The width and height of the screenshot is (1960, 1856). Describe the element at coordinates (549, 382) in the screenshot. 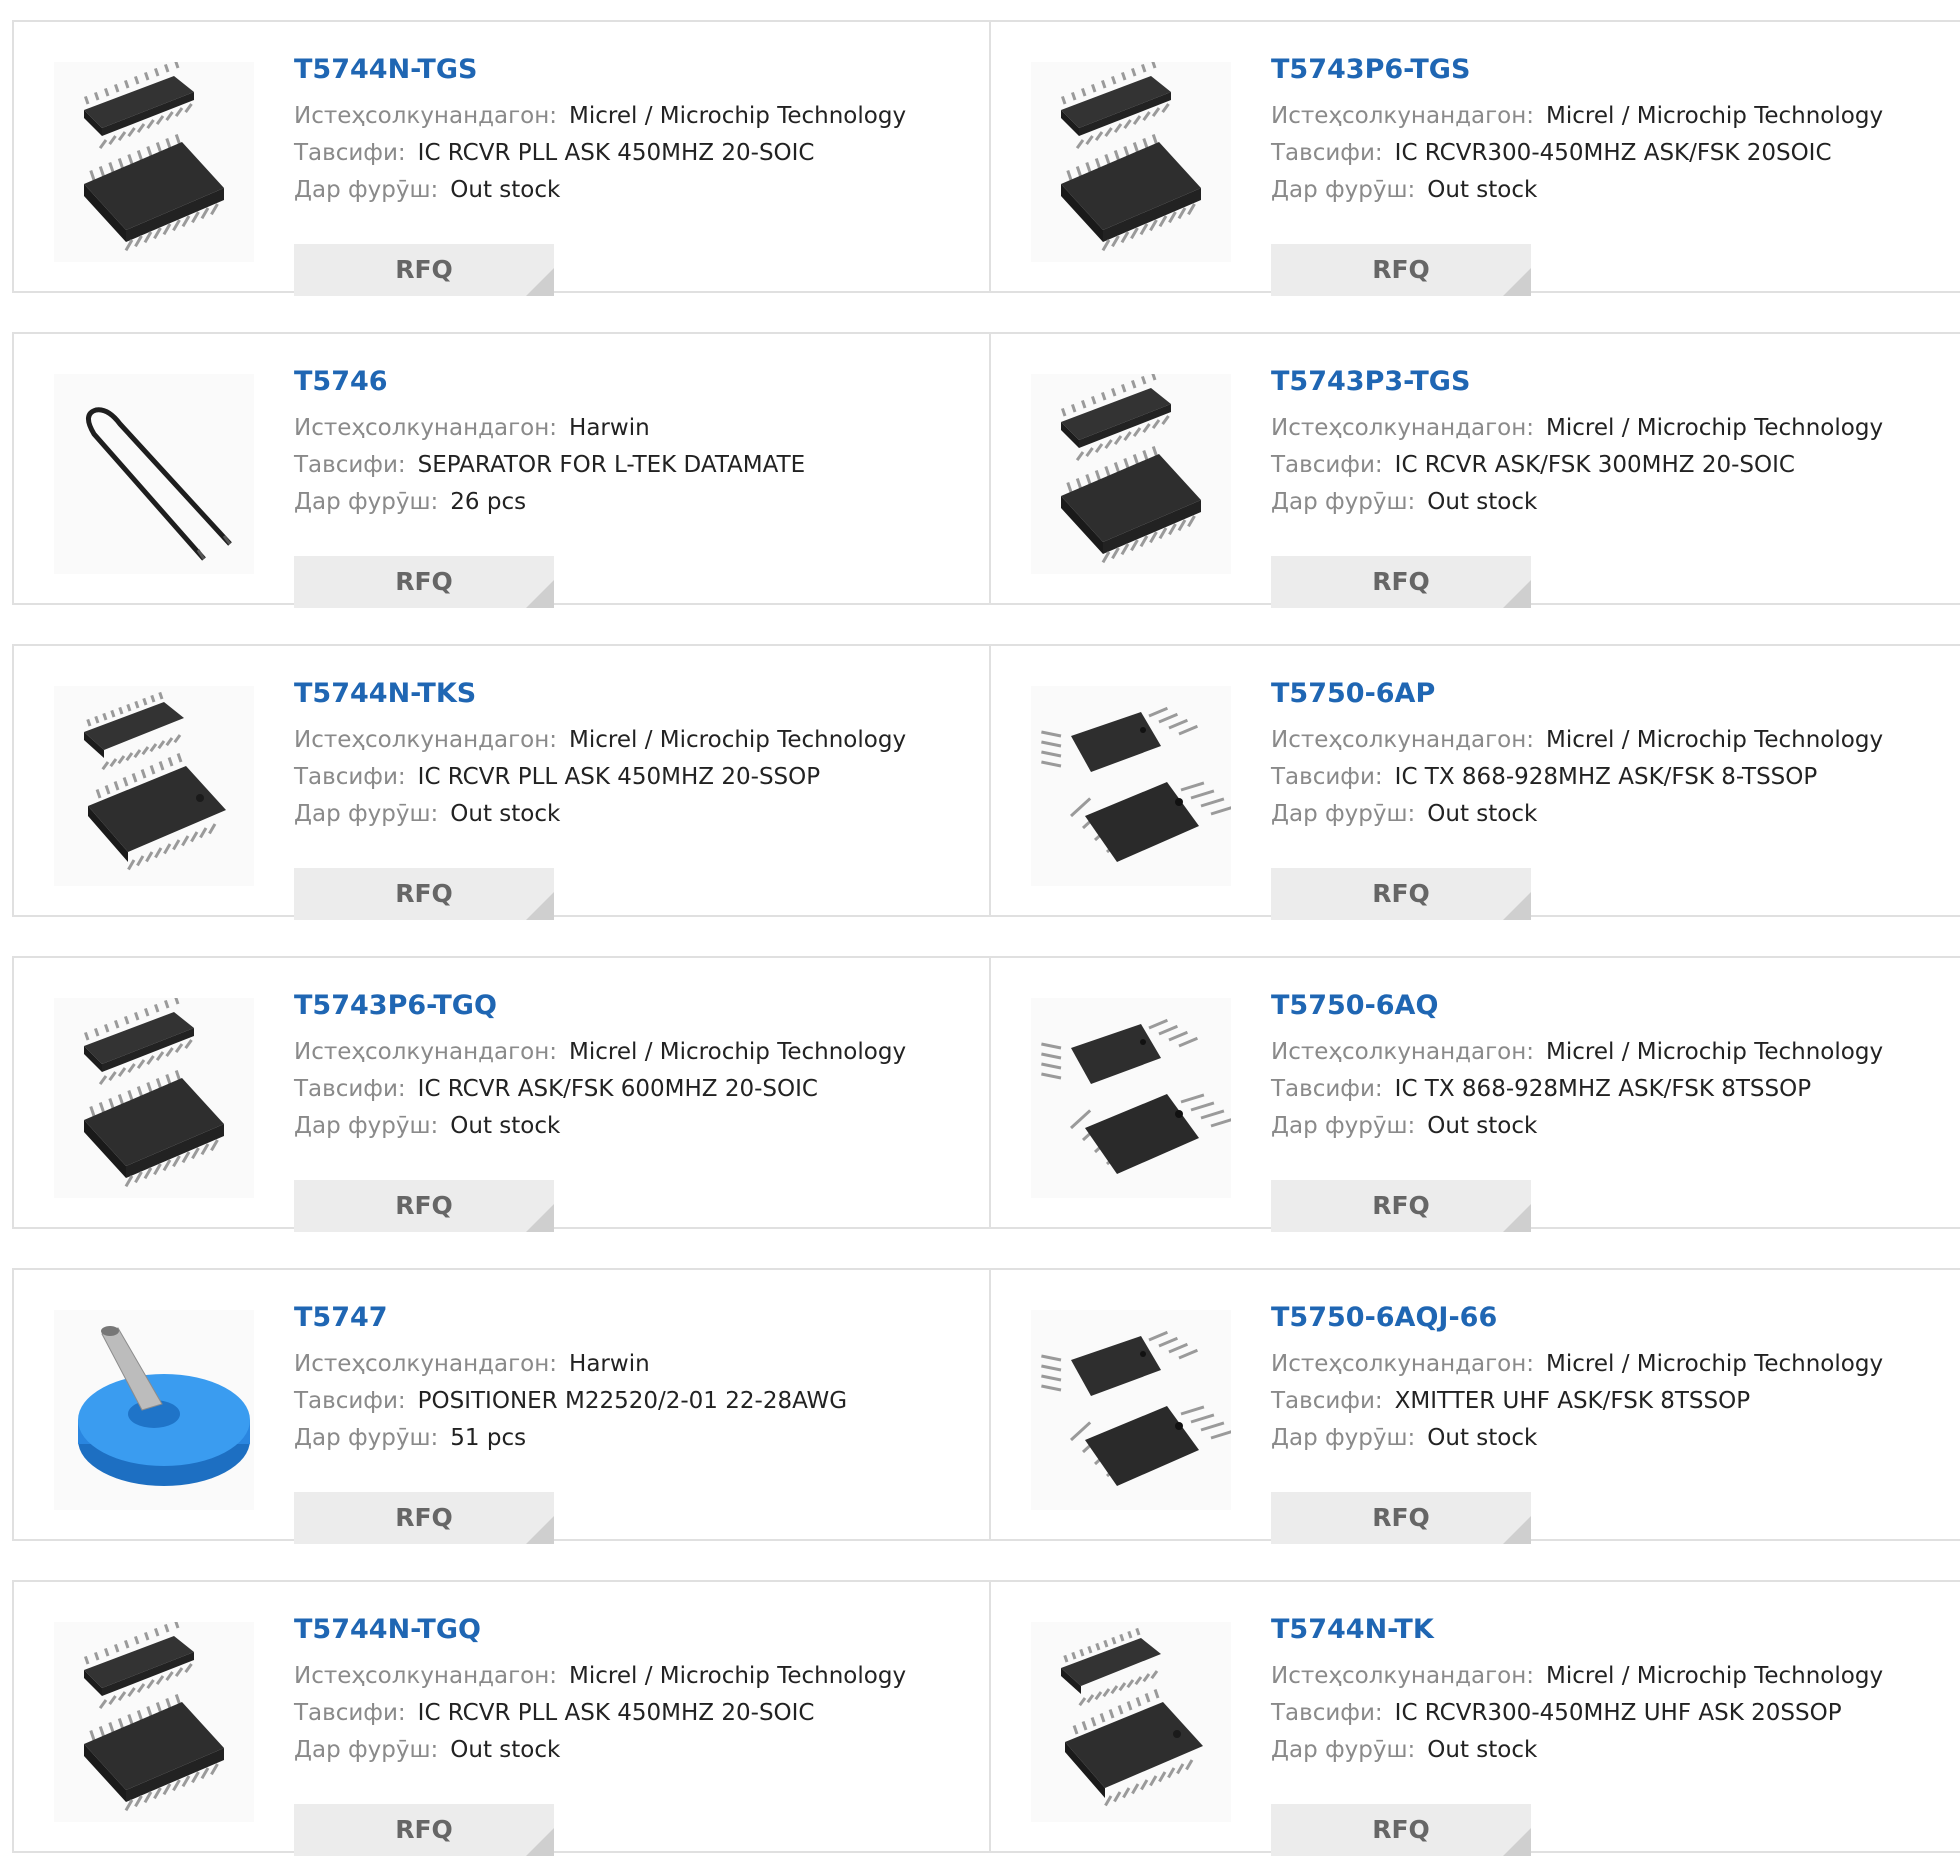

I see `part-number-link: T5746` at that location.